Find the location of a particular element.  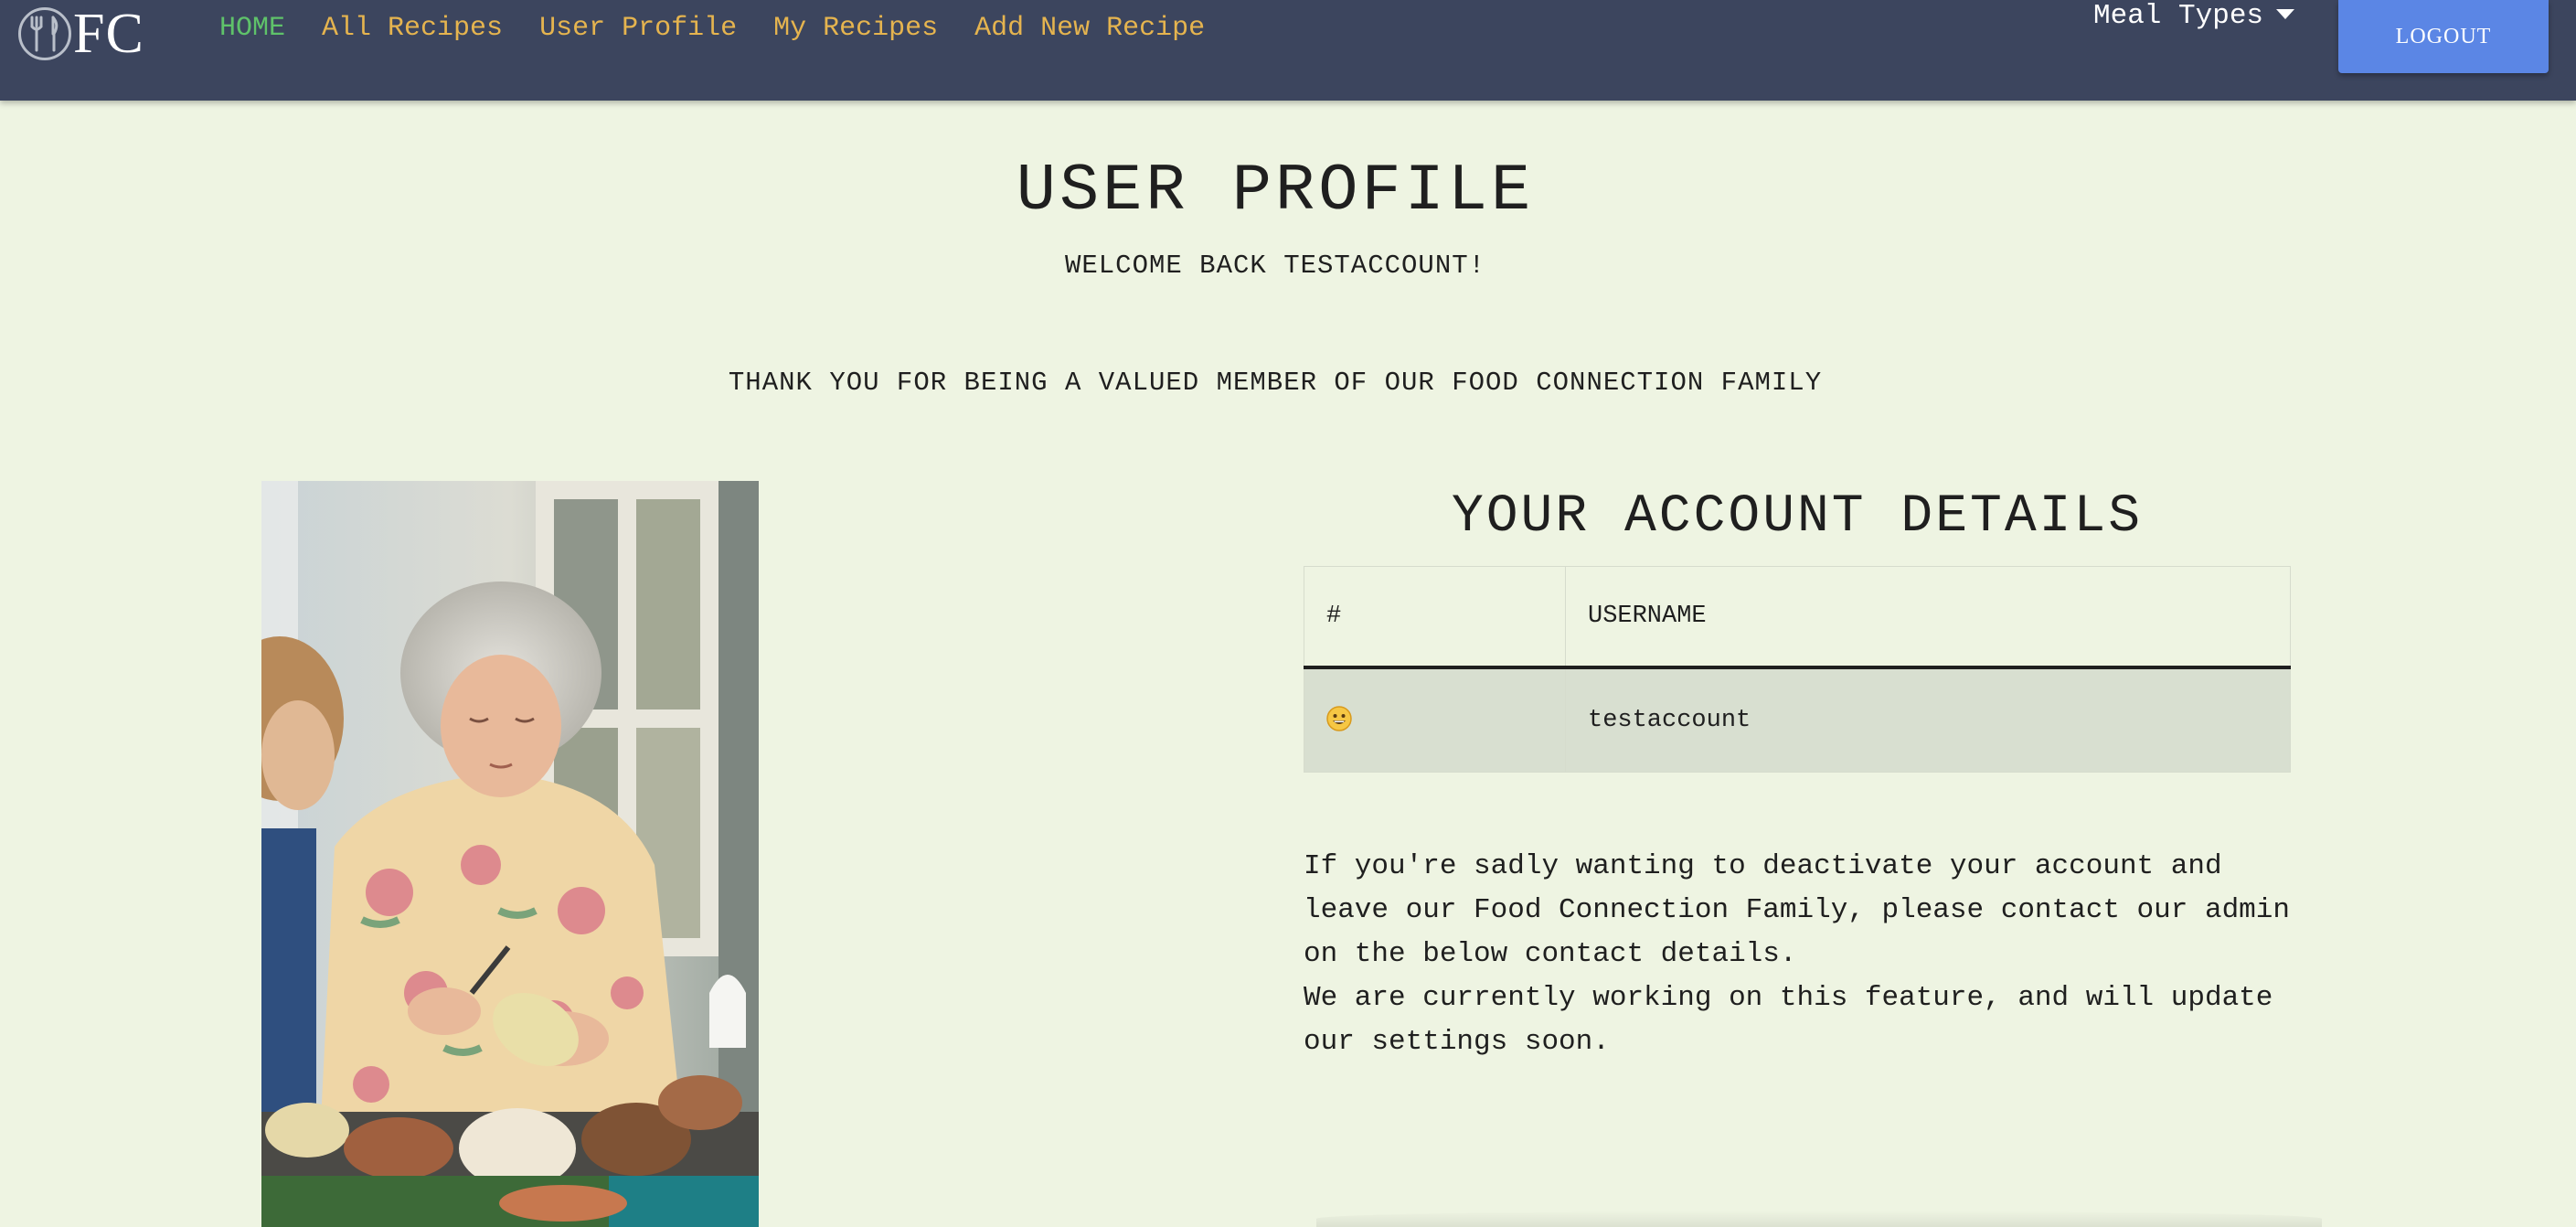

row-icon-cell is located at coordinates (1435, 720).